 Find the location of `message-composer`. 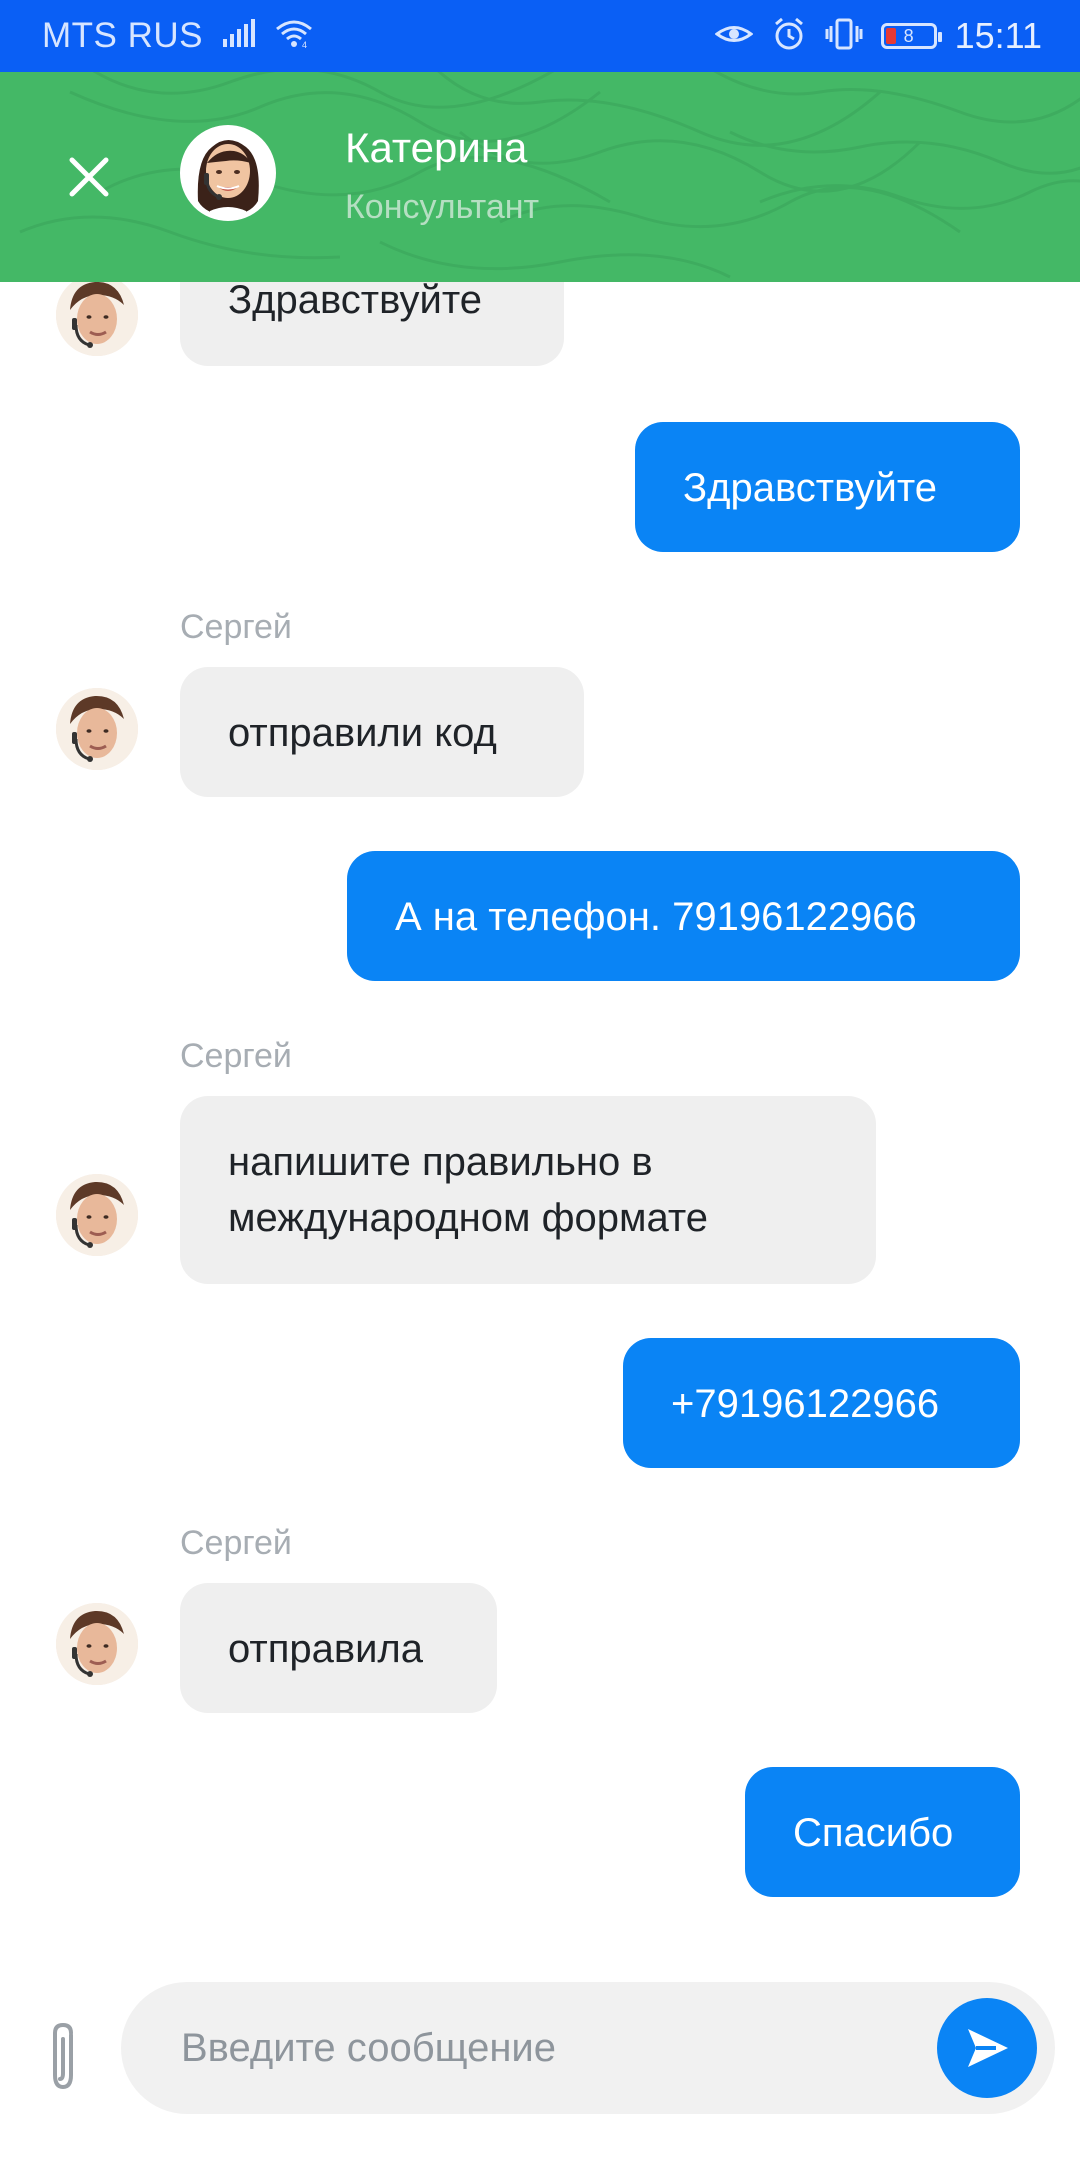

message-composer is located at coordinates (540, 2066).